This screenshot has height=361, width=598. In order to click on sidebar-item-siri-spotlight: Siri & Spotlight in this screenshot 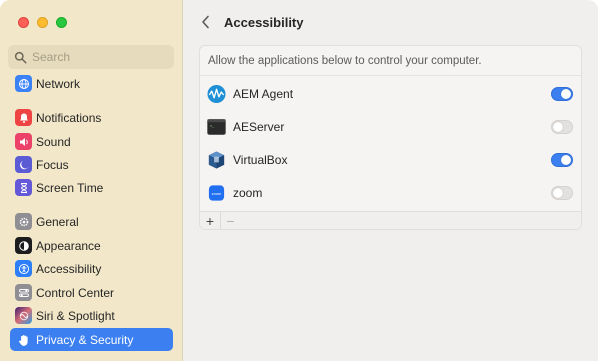, I will do `click(91, 315)`.